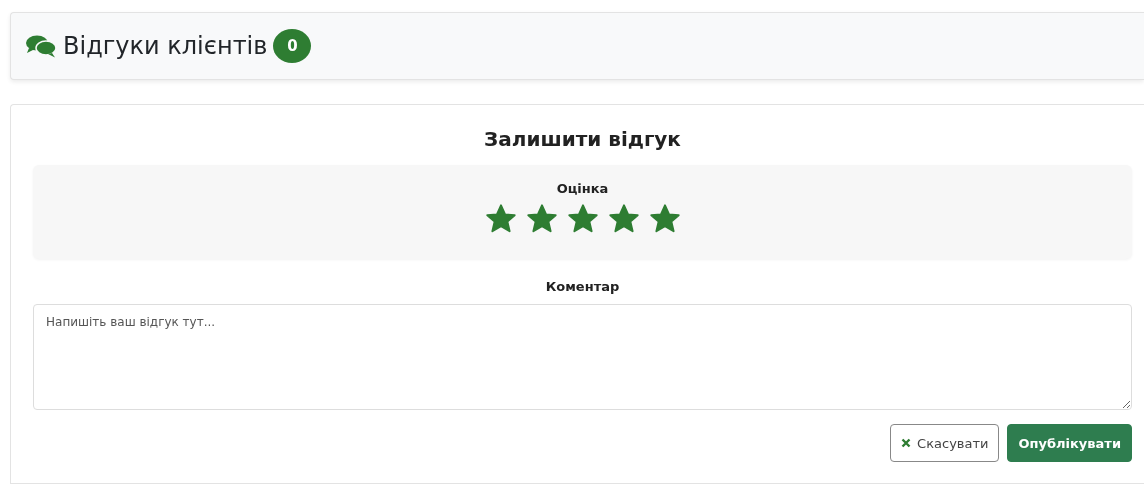 This screenshot has height=492, width=1144. Describe the element at coordinates (582, 286) in the screenshot. I see `comment-label: Коментар` at that location.